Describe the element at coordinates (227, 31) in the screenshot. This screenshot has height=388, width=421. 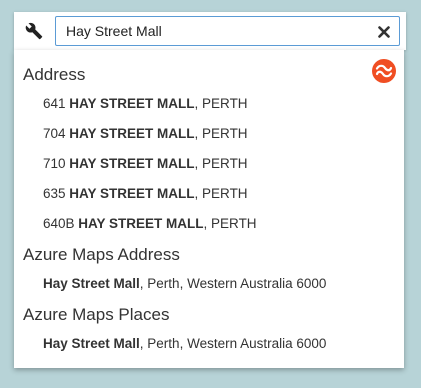
I see `search-input` at that location.